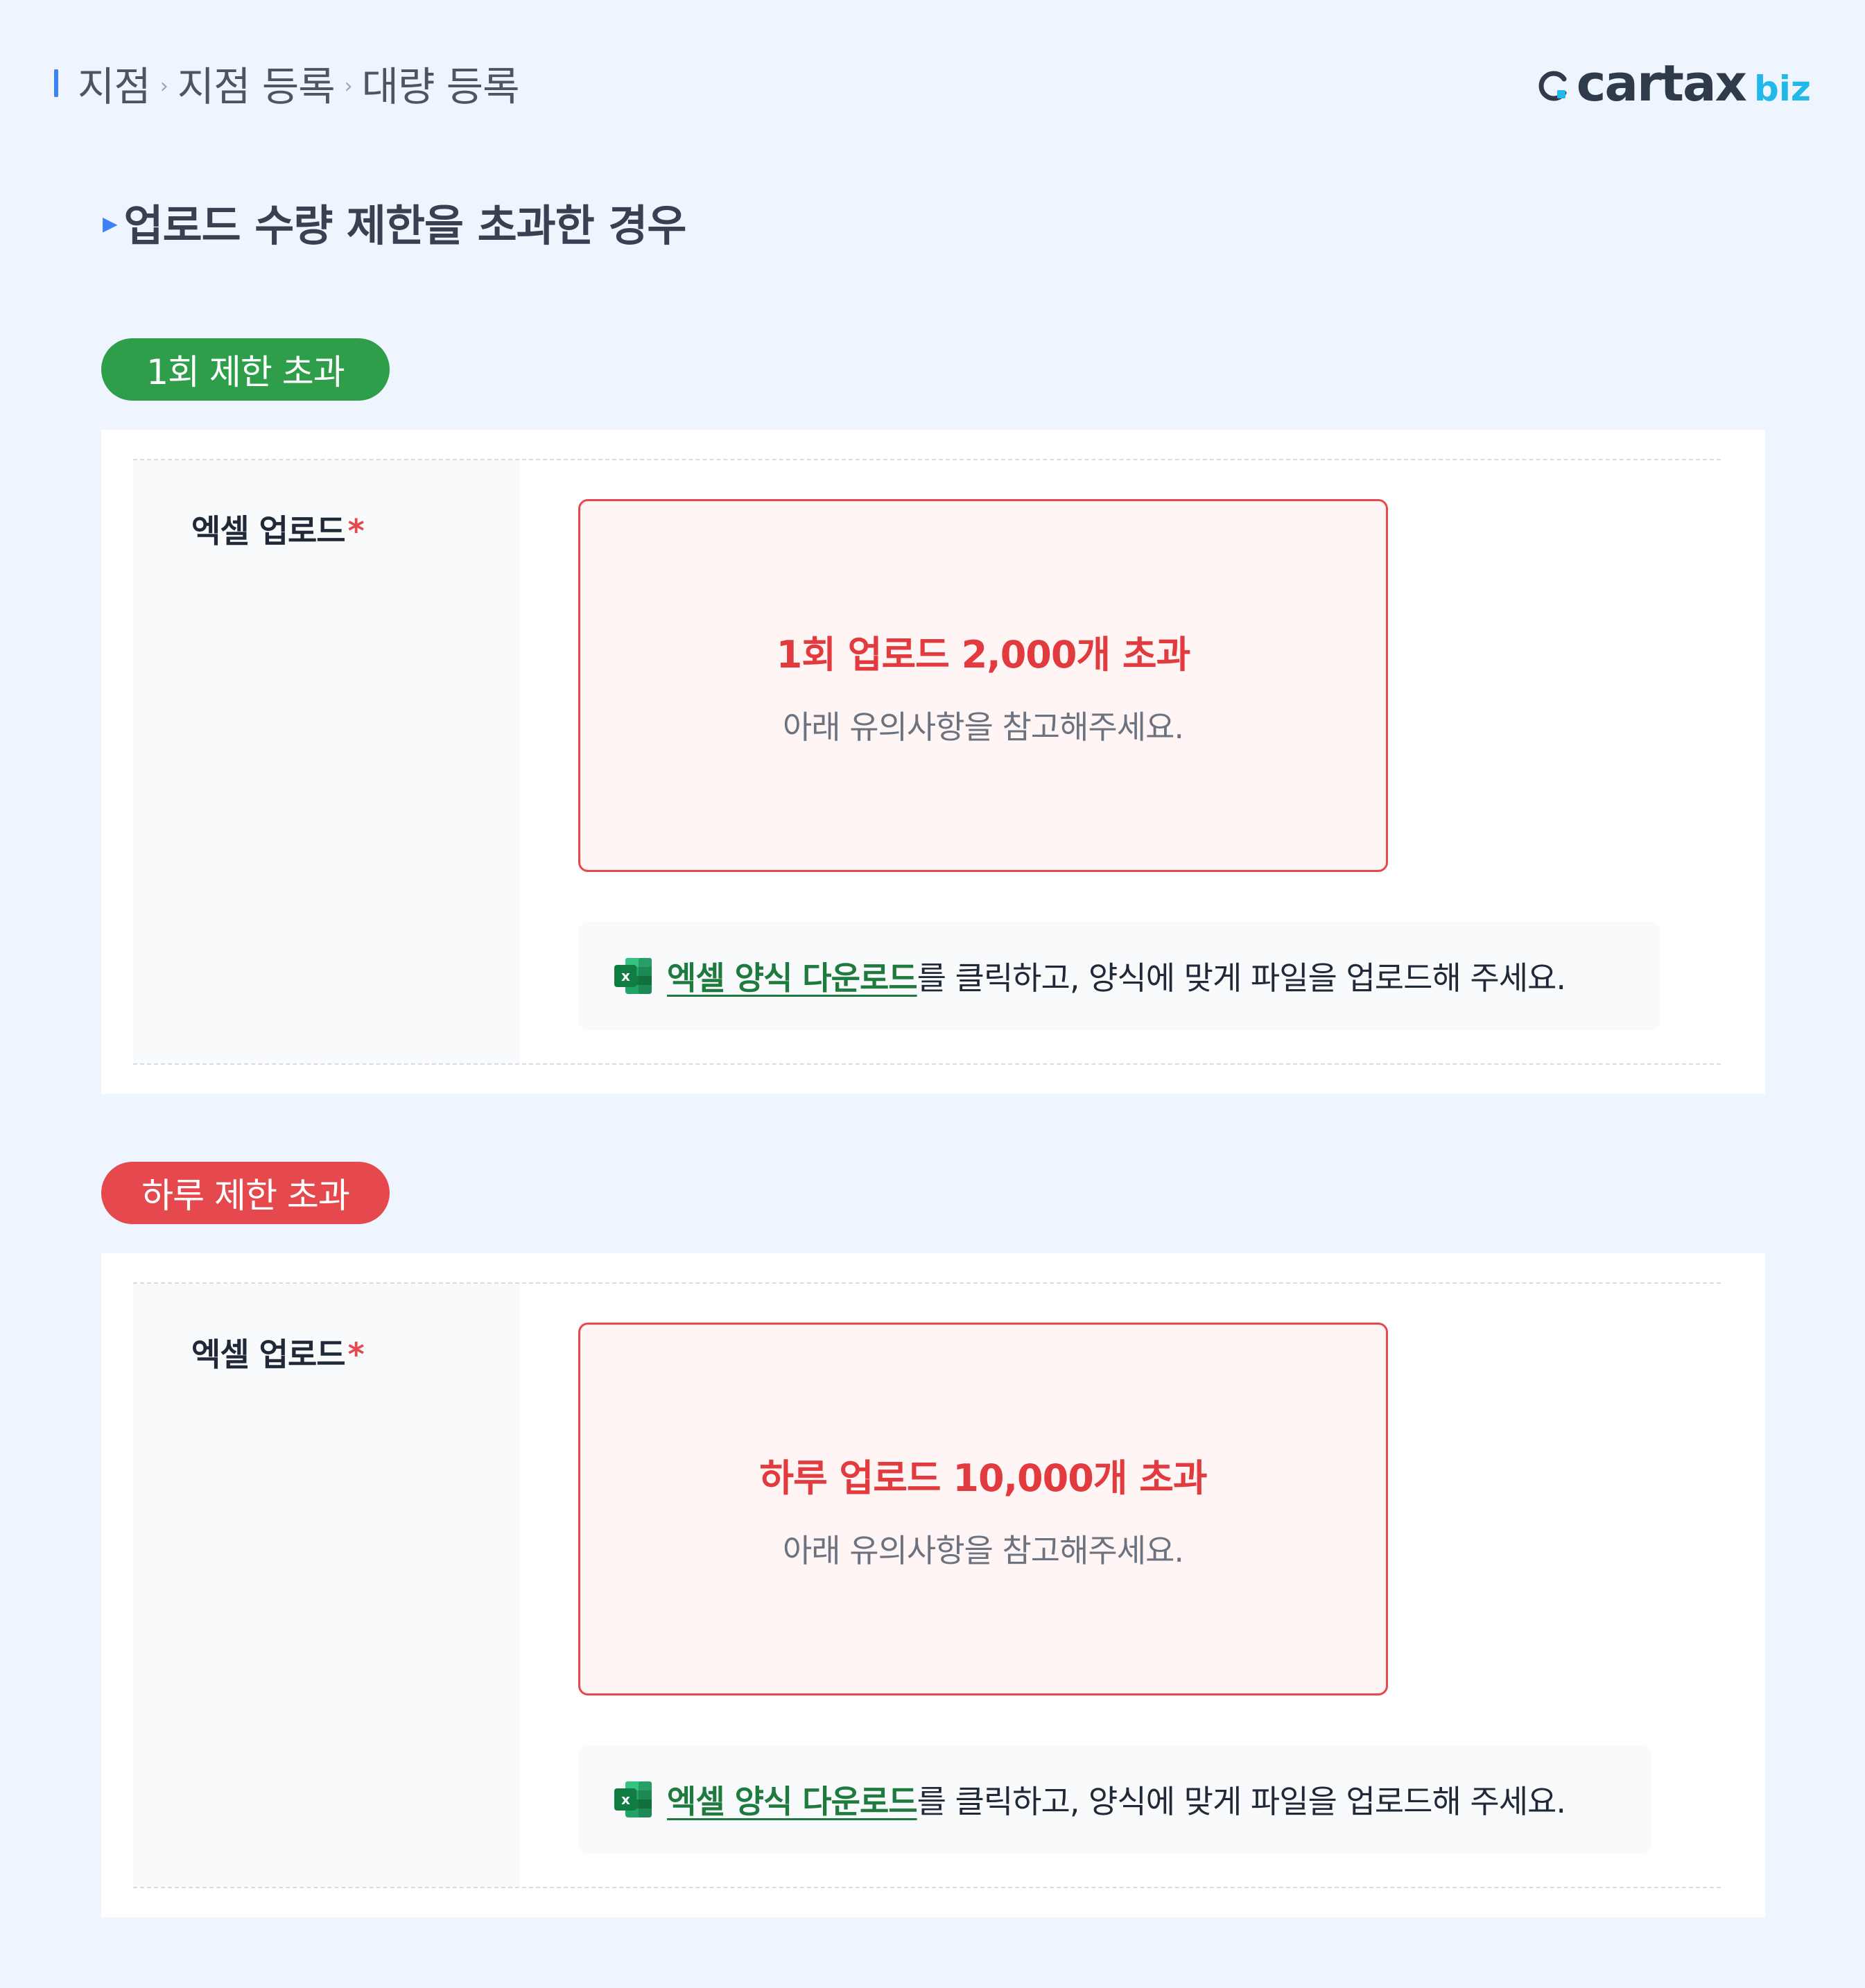 The height and width of the screenshot is (1988, 1865). I want to click on excel-upload-dropzone: 1회 업로드 2,000개 초과 아래 유의사항을 참고해주세요., so click(983, 685).